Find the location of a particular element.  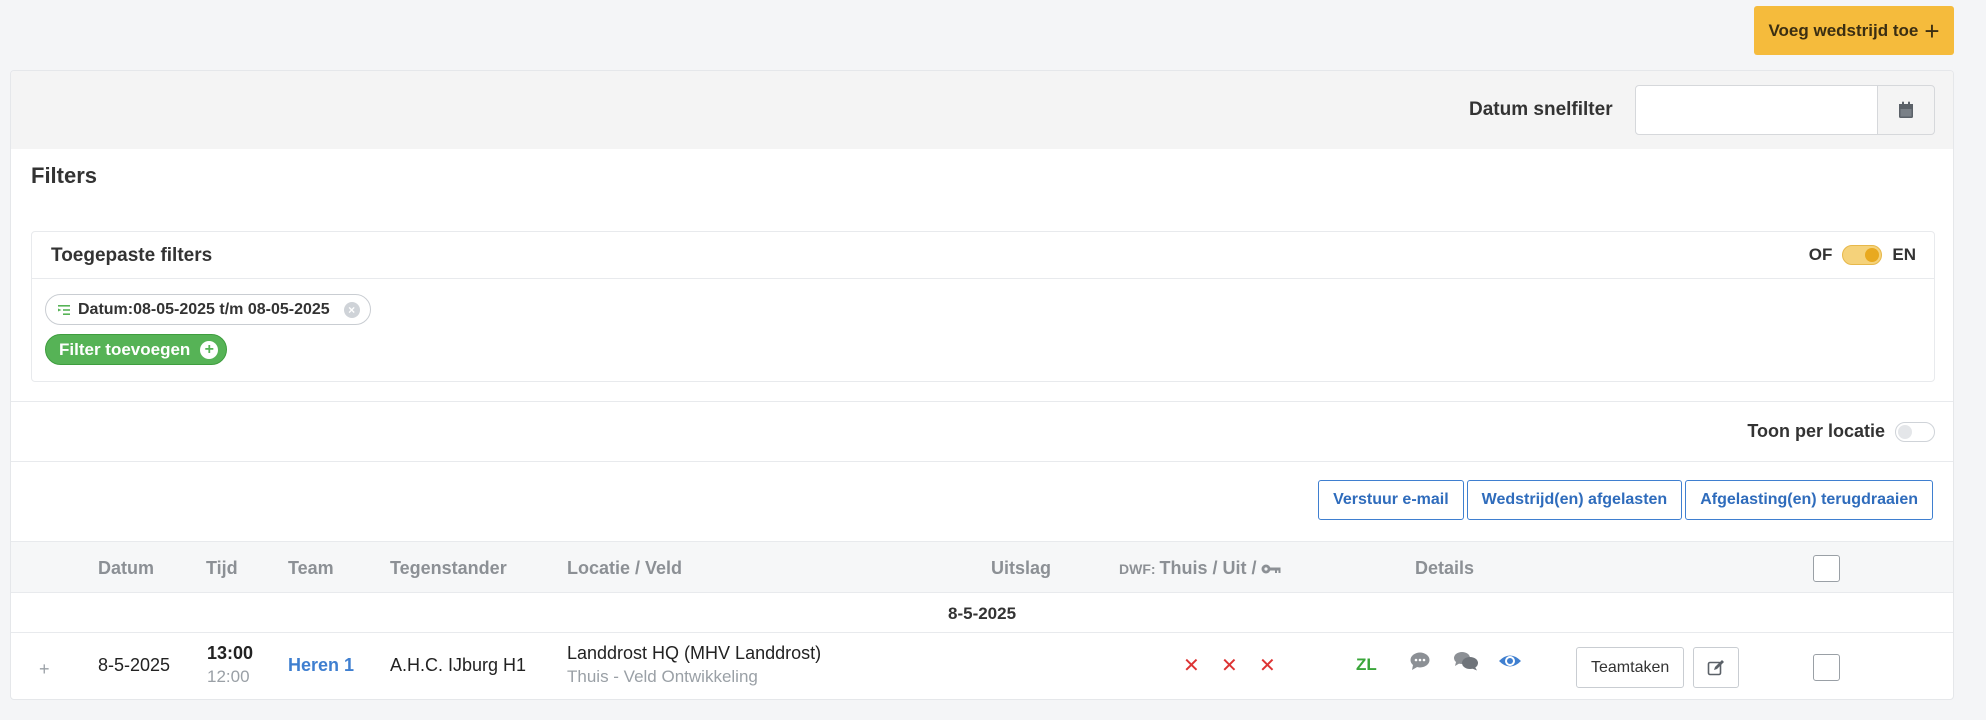

column-header-datum: Datum is located at coordinates (126, 568).